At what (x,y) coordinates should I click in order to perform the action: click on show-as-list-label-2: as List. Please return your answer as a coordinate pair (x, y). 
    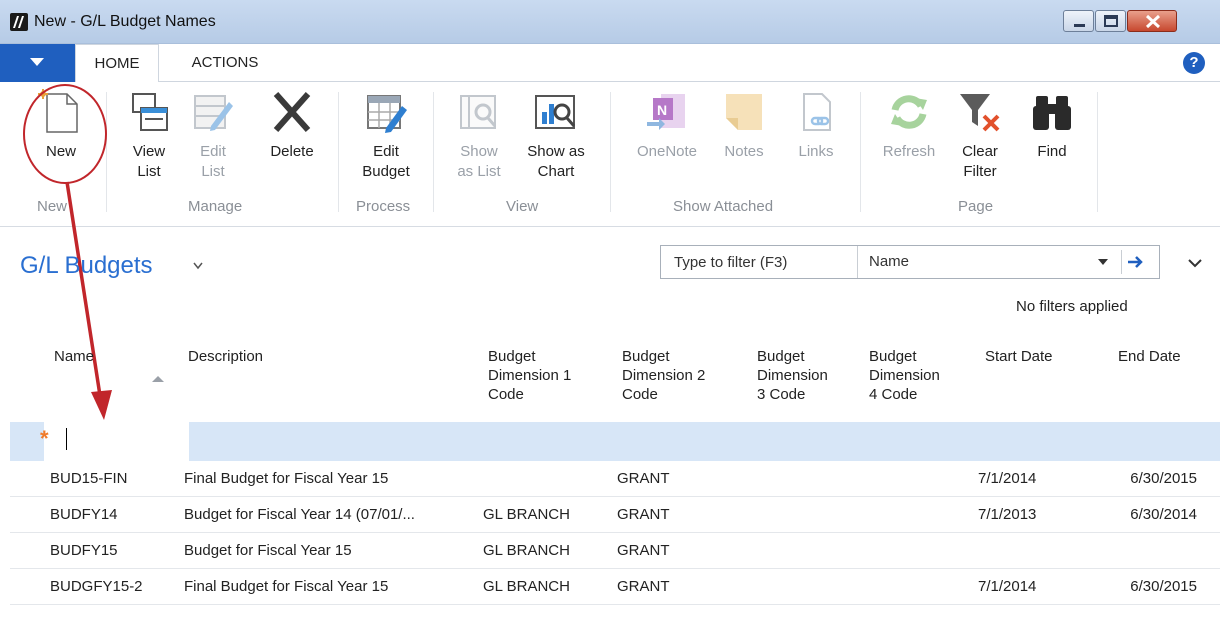
    Looking at the image, I should click on (479, 171).